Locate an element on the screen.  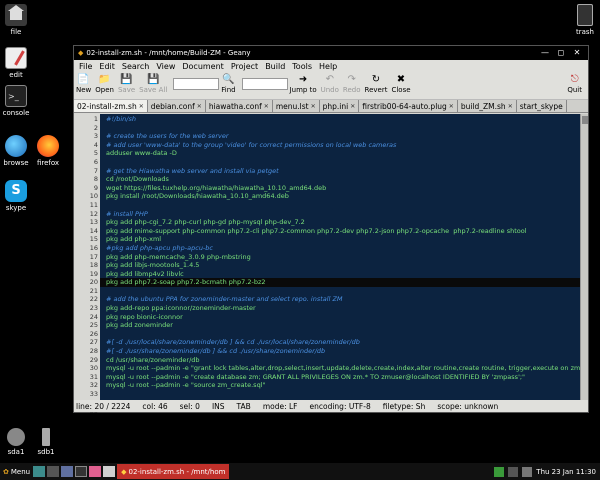
quit-button: ⎋ Quit is located at coordinates (574, 84).